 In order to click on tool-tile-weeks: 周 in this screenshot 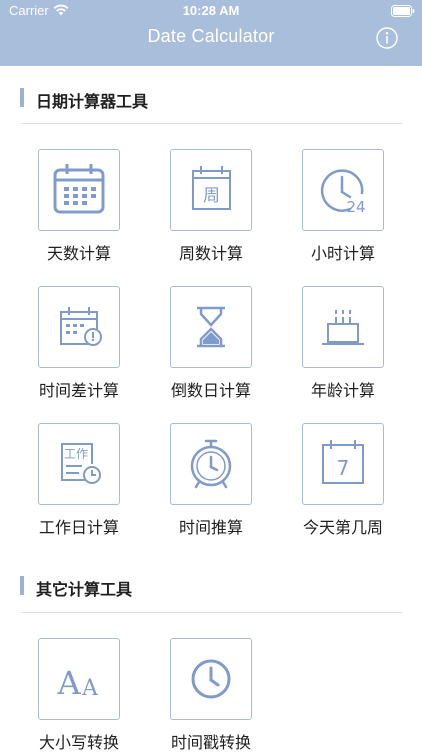, I will do `click(211, 190)`.